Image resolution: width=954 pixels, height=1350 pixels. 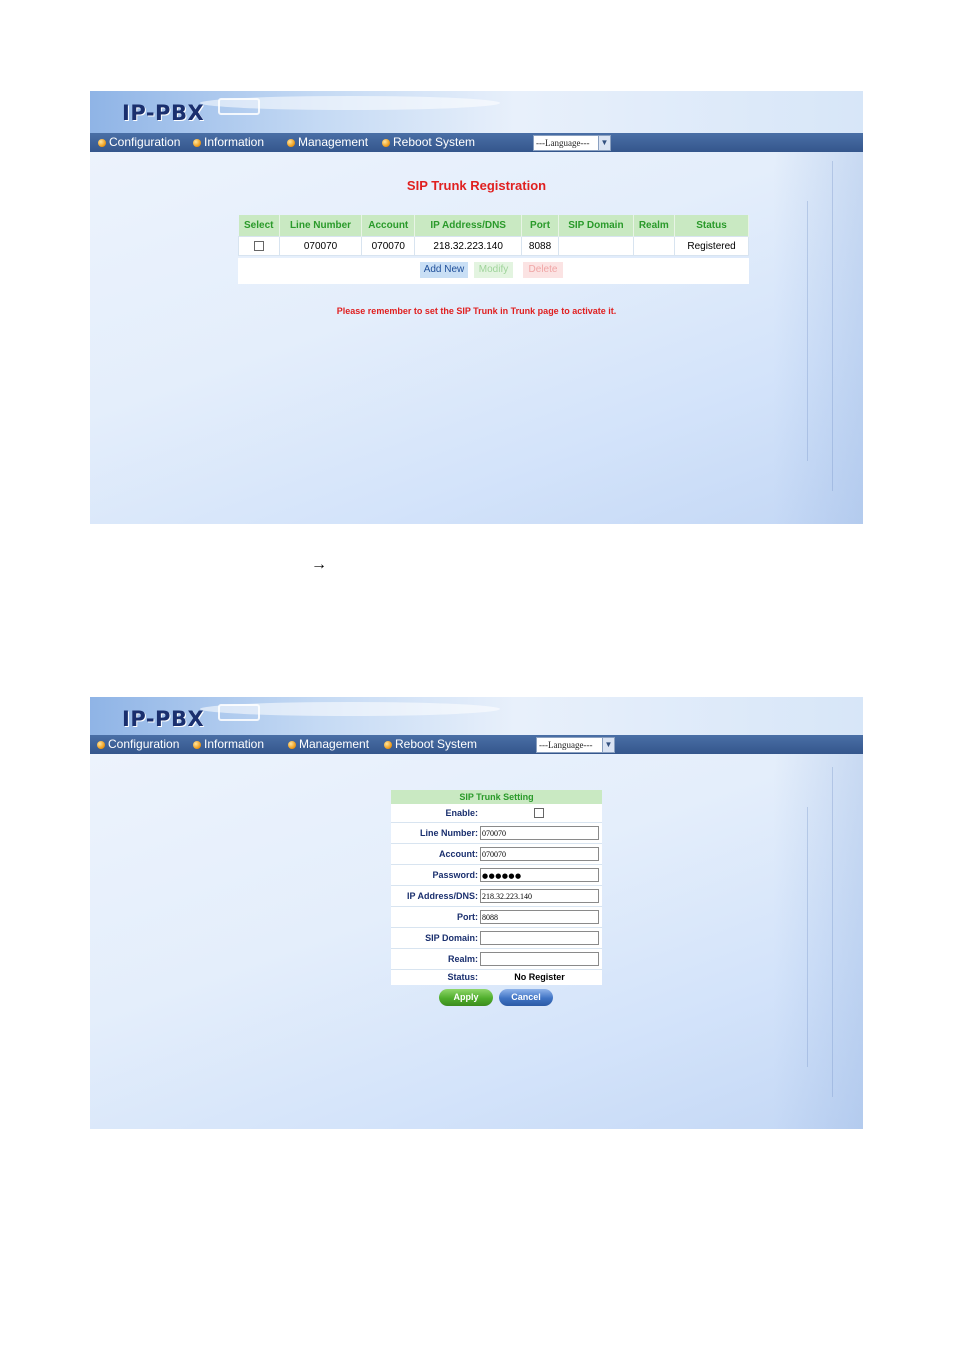 I want to click on page-title: SIP Trunk Registration, so click(x=476, y=185).